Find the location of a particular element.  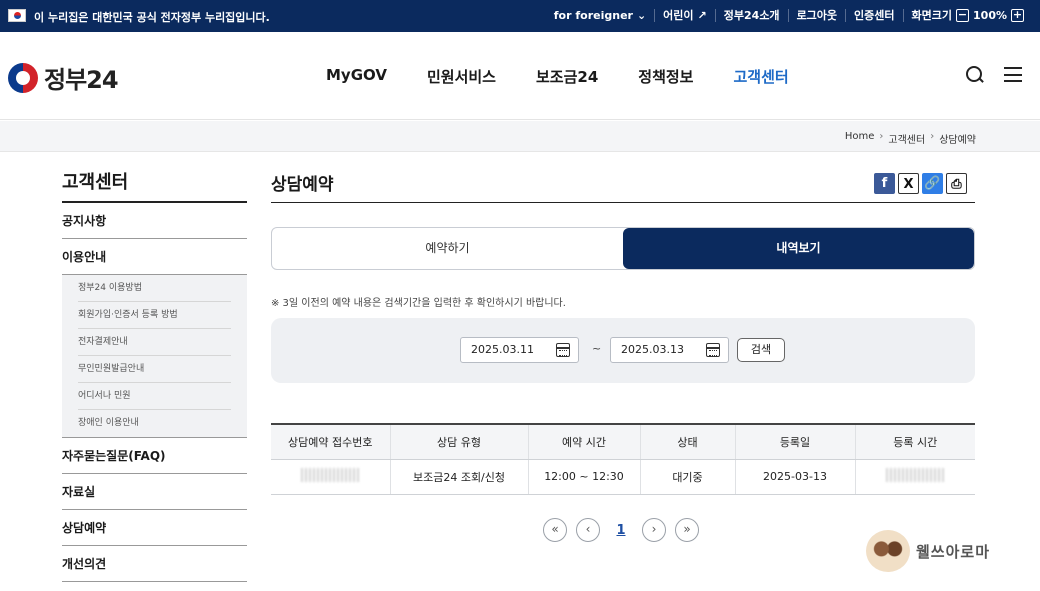

nav-customer-center: 고객센터 is located at coordinates (760, 76).